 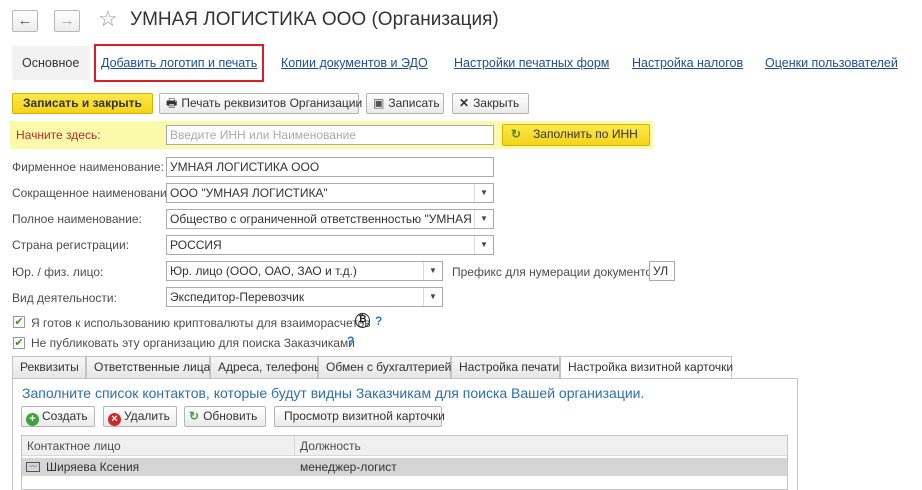 I want to click on delete-icon: ×, so click(x=114, y=419).